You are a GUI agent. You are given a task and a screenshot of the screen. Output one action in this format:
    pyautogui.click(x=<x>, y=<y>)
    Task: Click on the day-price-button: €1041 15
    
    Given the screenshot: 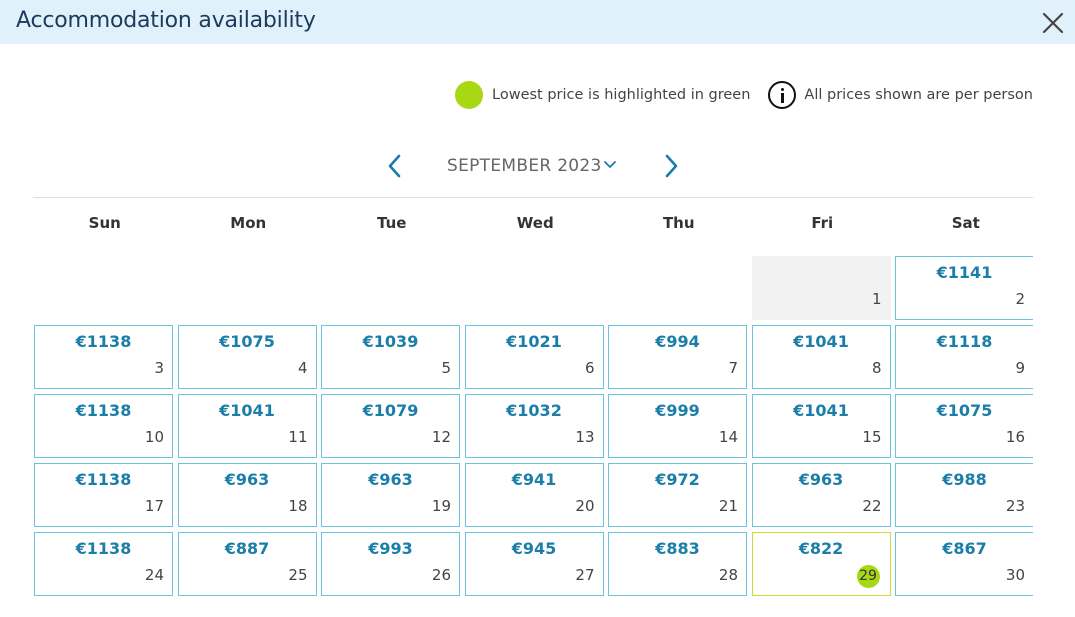 What is the action you would take?
    pyautogui.click(x=821, y=426)
    